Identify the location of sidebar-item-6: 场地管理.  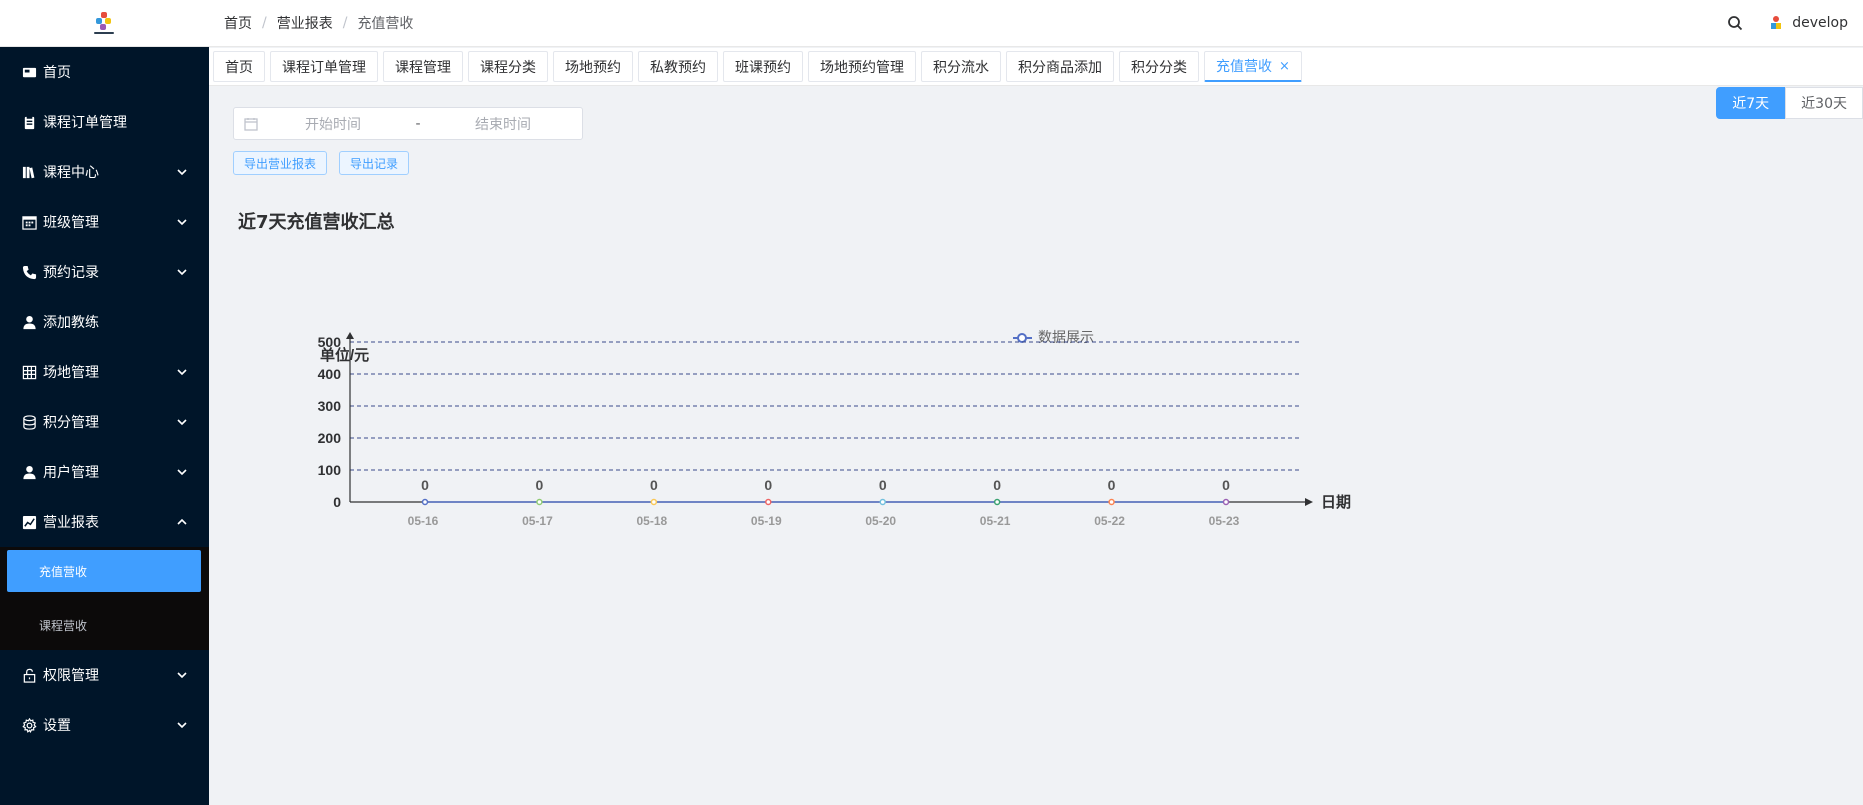
(104, 372).